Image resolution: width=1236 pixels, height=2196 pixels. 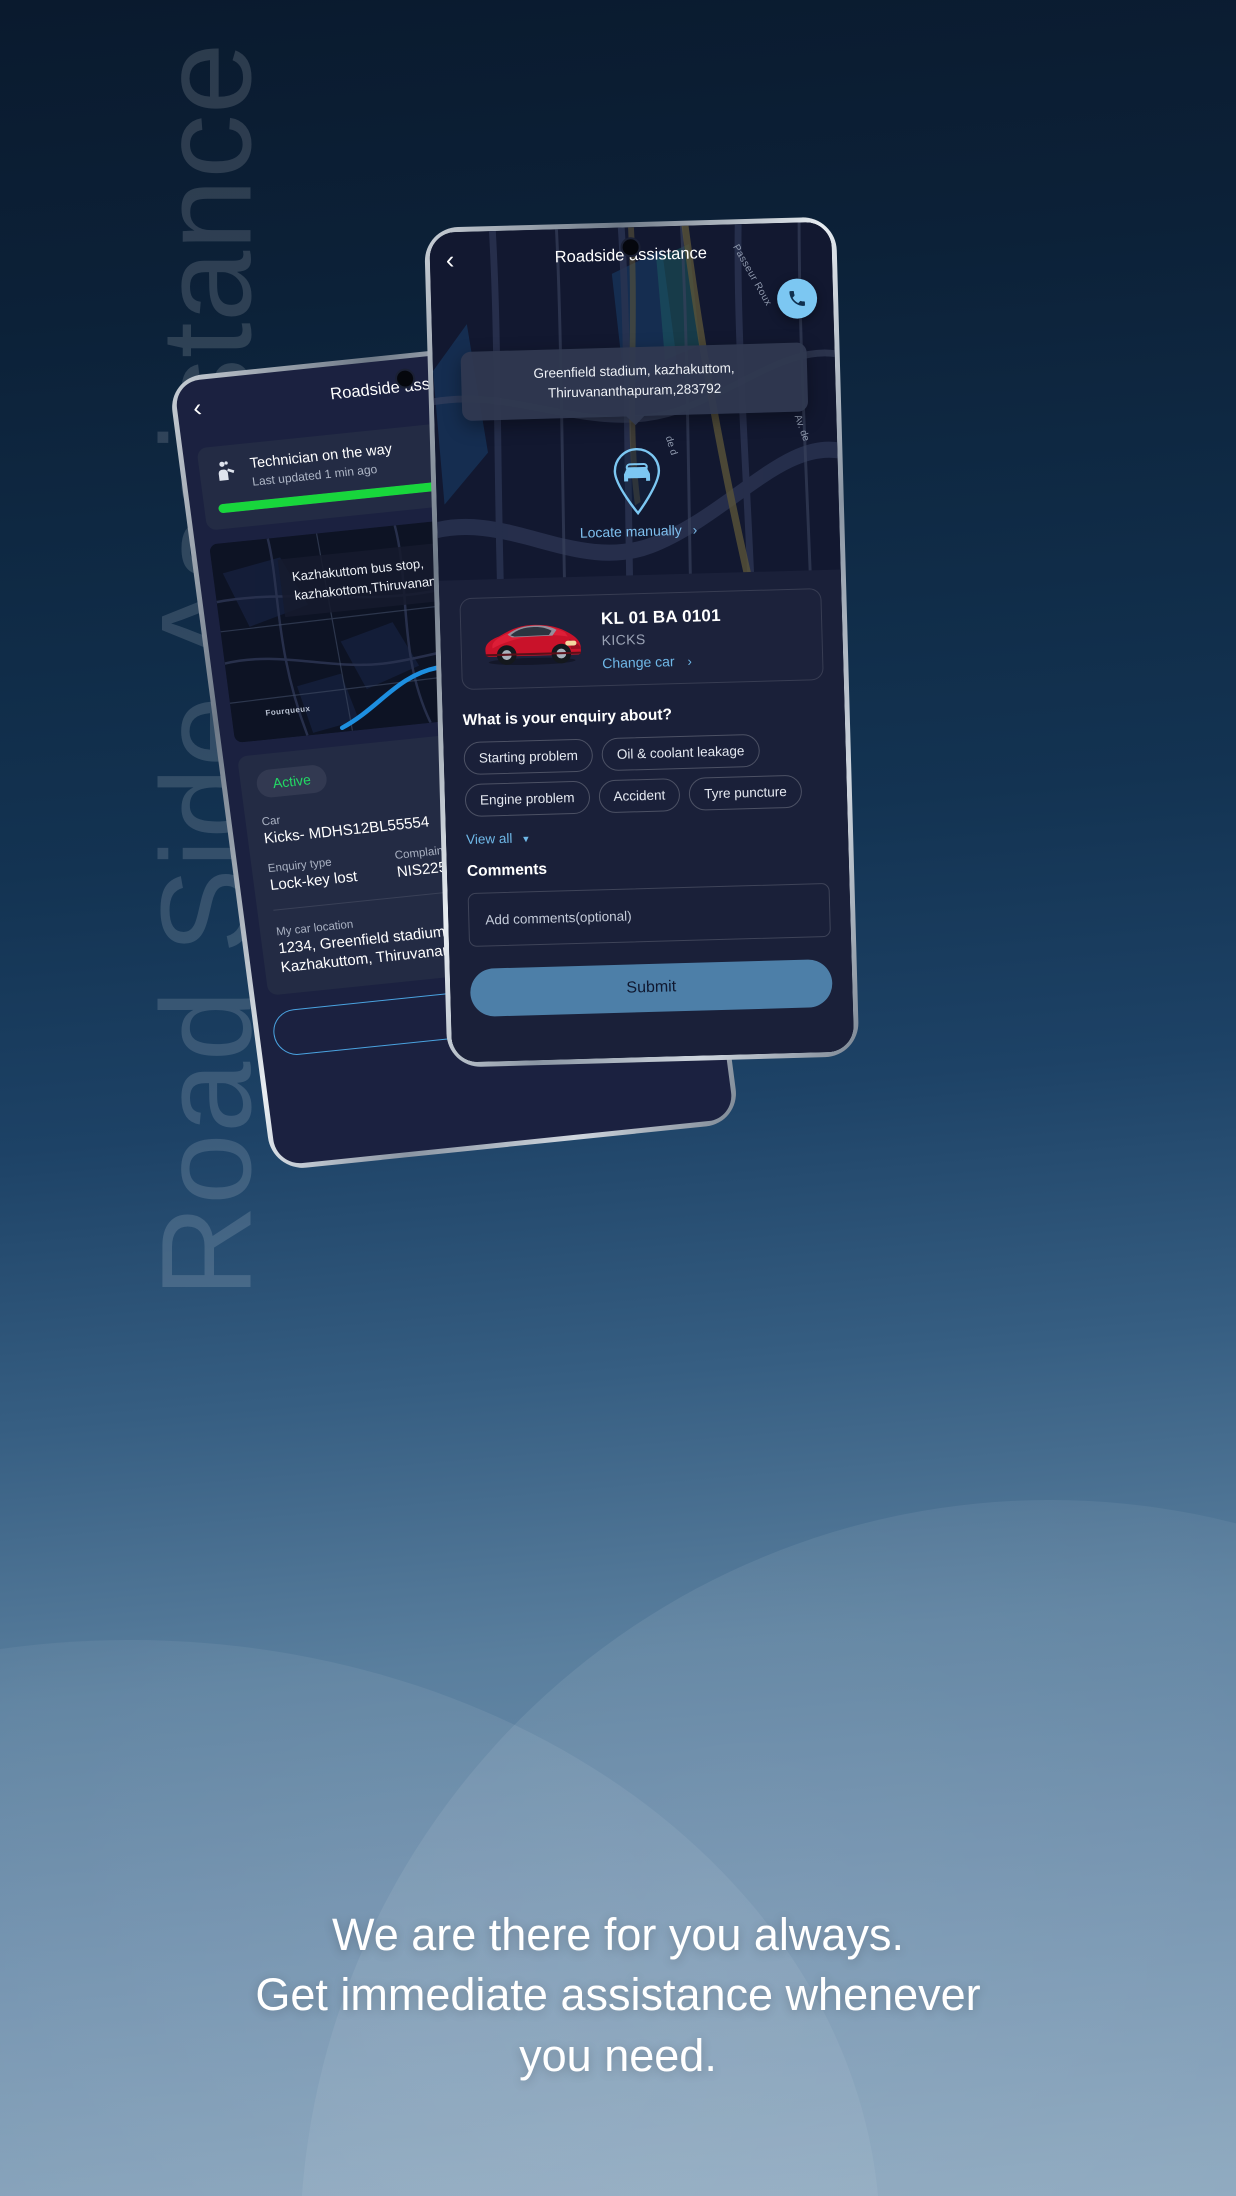 I want to click on car-pin-icon, so click(x=637, y=480).